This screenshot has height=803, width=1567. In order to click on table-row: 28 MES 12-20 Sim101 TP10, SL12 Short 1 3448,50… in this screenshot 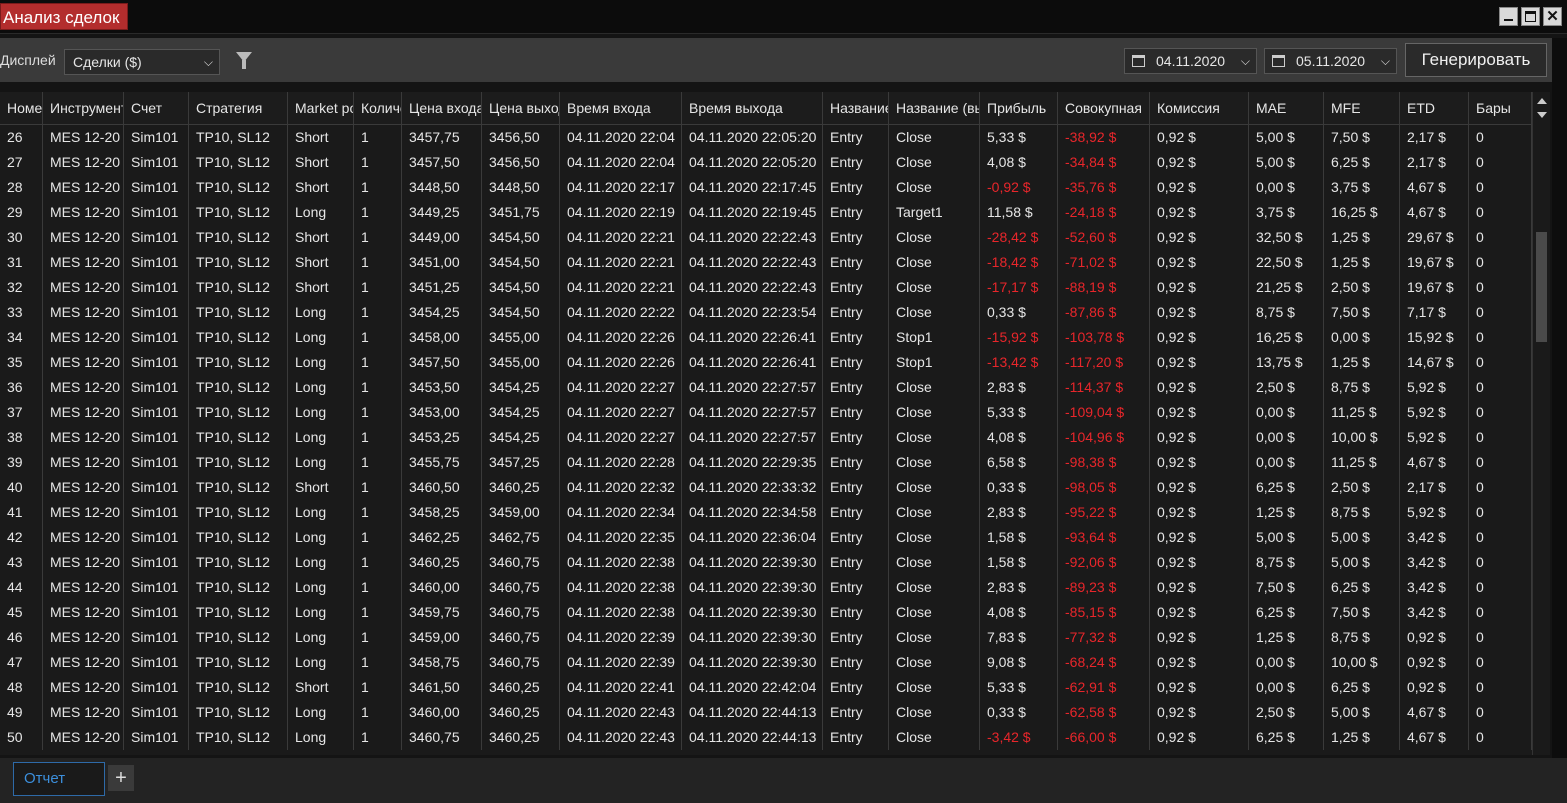, I will do `click(766, 187)`.